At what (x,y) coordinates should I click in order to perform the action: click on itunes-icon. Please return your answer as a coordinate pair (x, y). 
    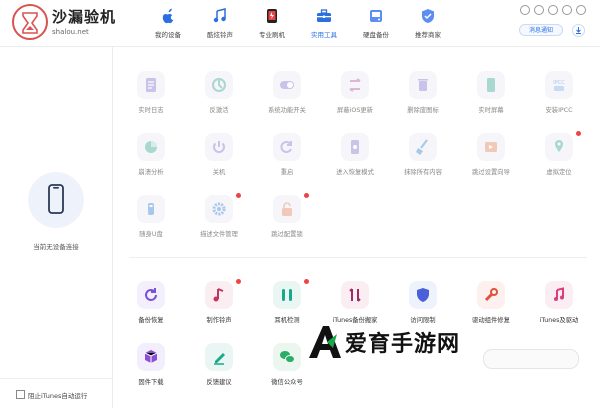
    Looking at the image, I should click on (559, 295).